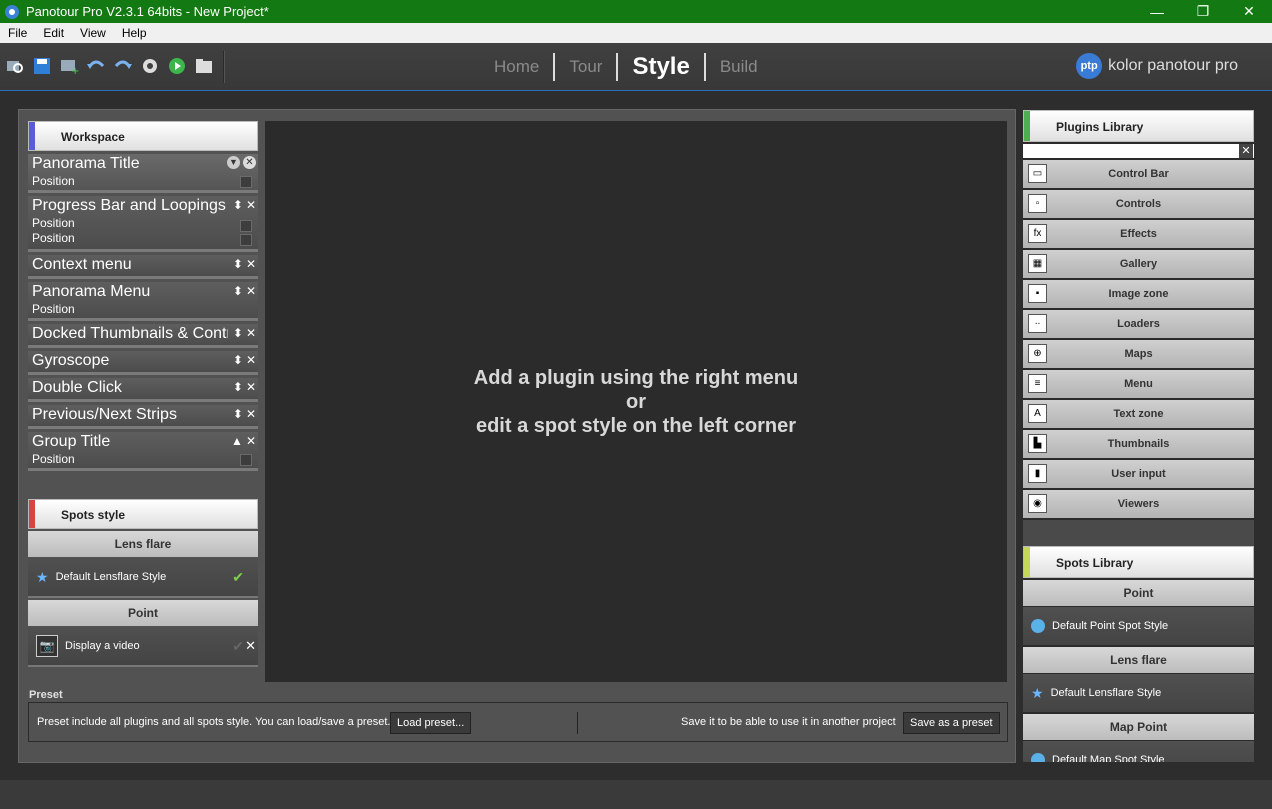 This screenshot has width=1272, height=809. What do you see at coordinates (1138, 151) in the screenshot?
I see `plugin-search-input: ✕` at bounding box center [1138, 151].